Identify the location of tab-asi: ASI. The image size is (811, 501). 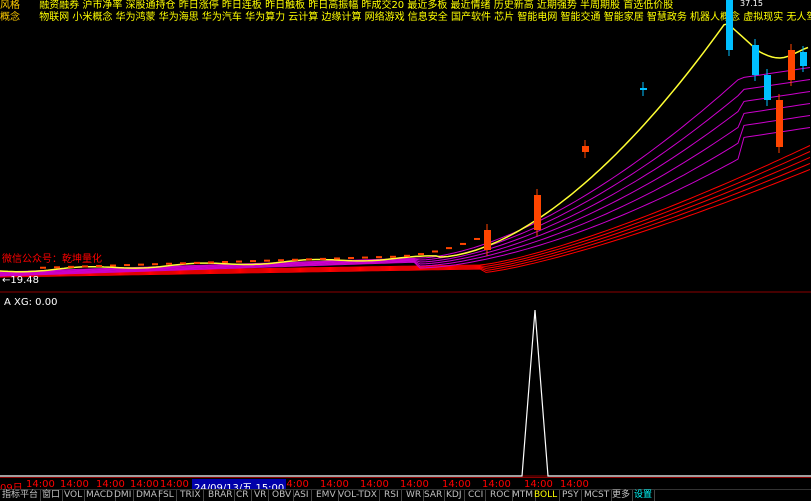
(302, 495).